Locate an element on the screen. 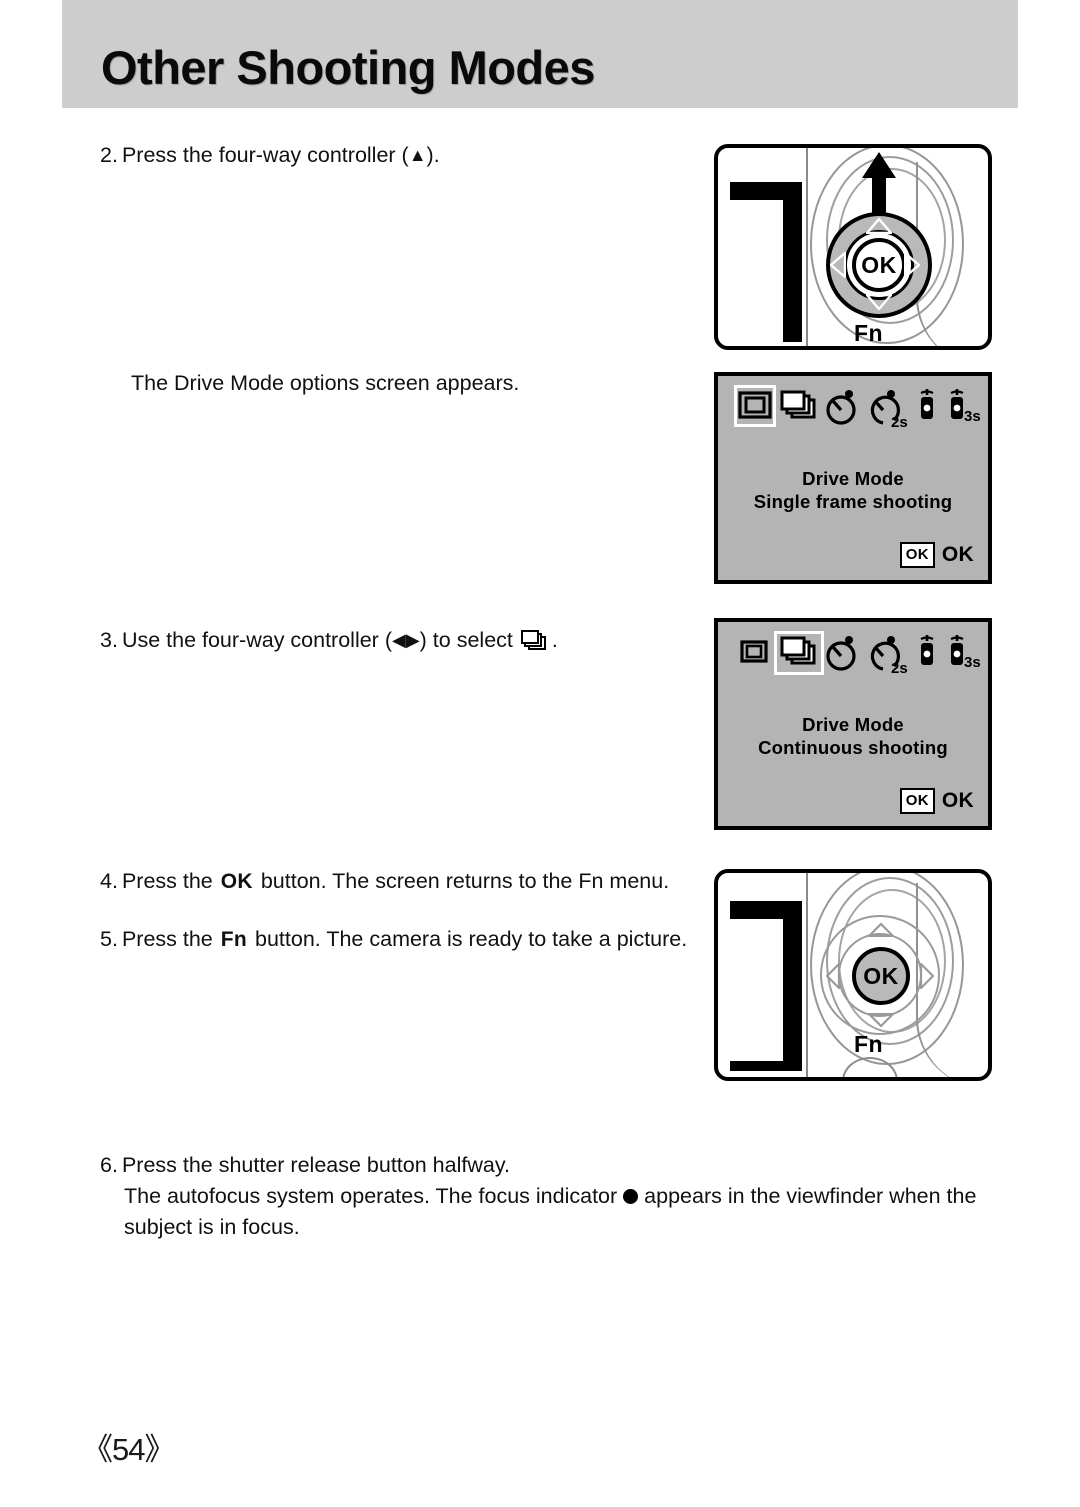  fn-button is located at coordinates (871, 349).